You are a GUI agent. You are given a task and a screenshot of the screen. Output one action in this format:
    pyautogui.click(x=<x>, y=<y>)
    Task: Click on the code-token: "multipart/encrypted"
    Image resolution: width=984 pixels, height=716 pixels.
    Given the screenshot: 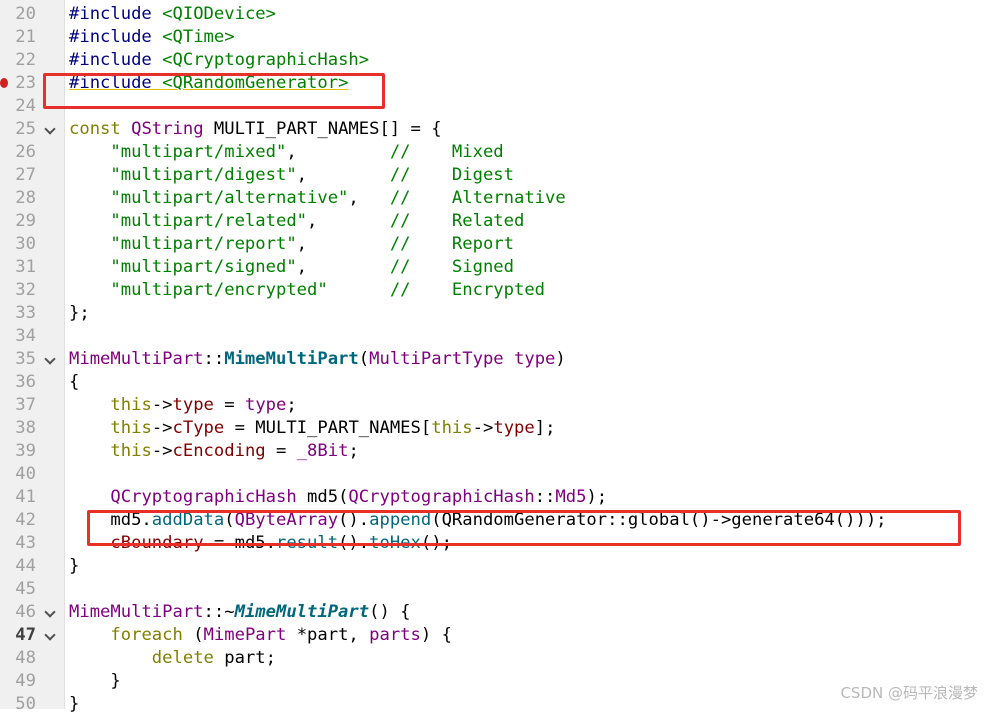 What is the action you would take?
    pyautogui.click(x=219, y=290)
    